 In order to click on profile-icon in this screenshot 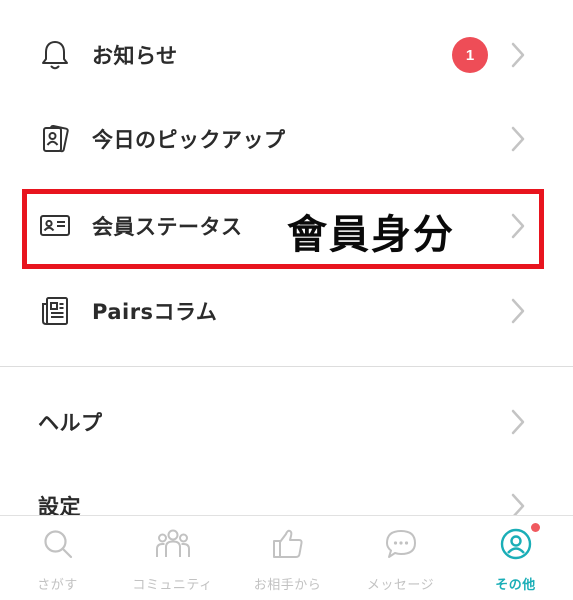, I will do `click(519, 542)`.